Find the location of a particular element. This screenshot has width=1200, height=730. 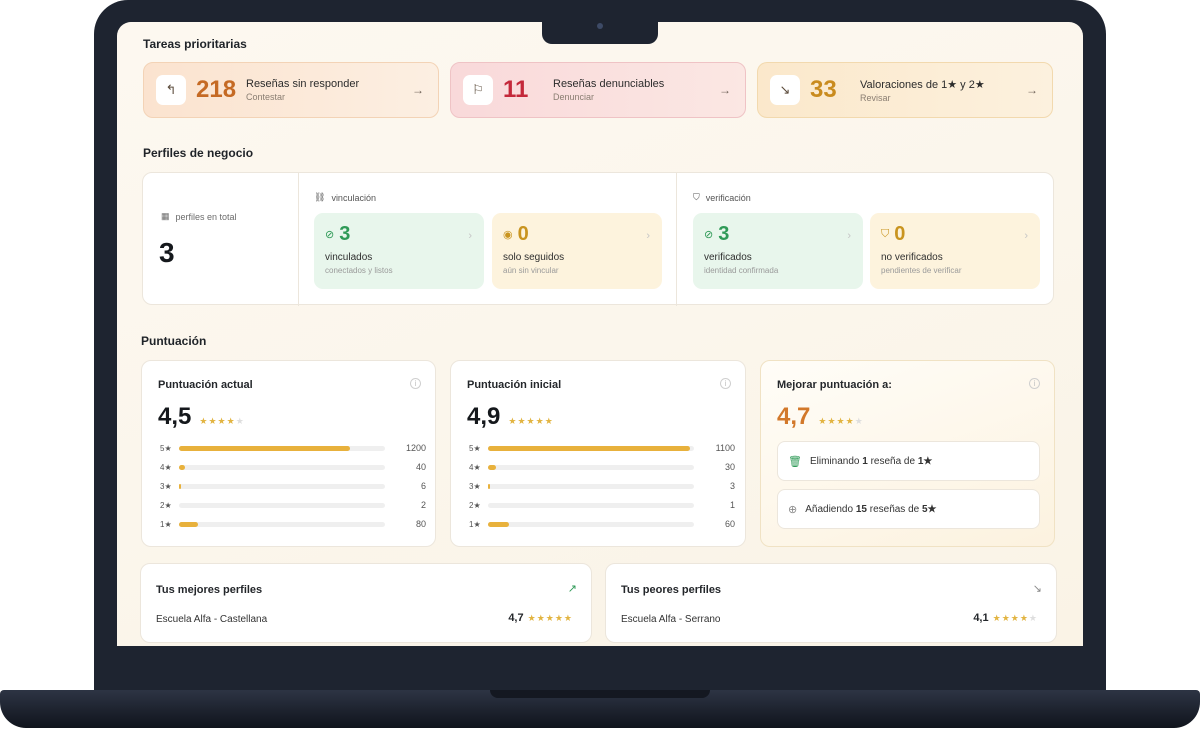

rating-row: 5★ 1100 is located at coordinates (602, 448).